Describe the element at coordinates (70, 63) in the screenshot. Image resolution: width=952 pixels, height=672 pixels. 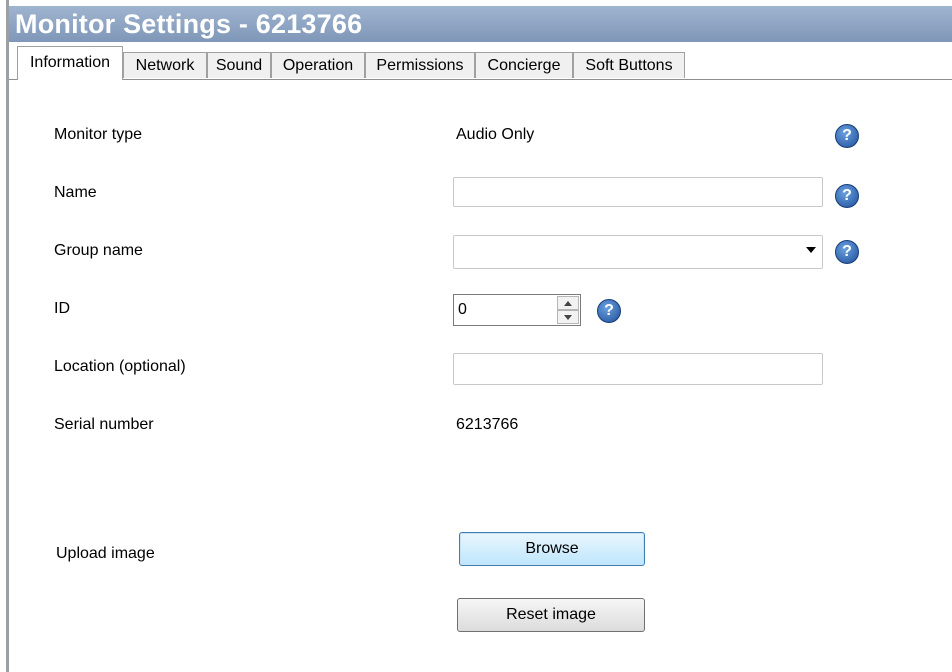
I see `tab-information: Information` at that location.